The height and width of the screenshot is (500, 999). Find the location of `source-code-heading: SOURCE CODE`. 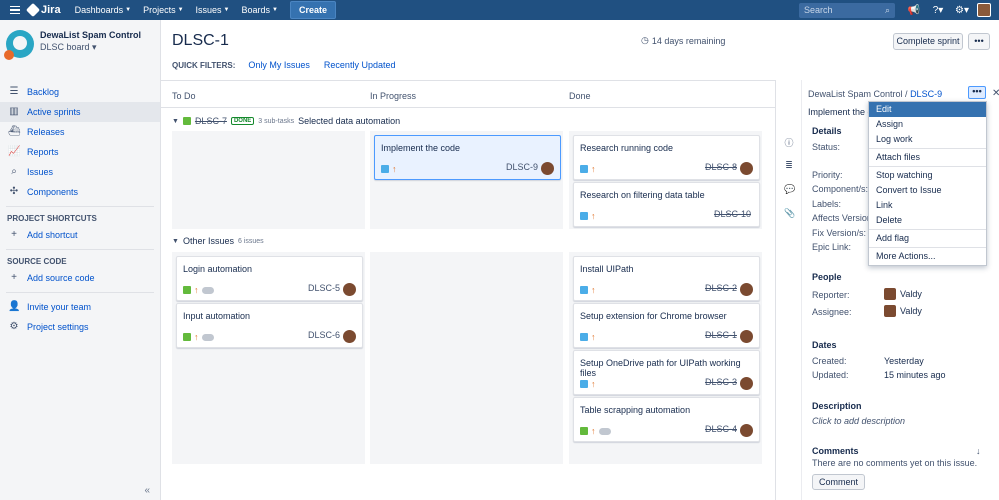

source-code-heading: SOURCE CODE is located at coordinates (37, 261).